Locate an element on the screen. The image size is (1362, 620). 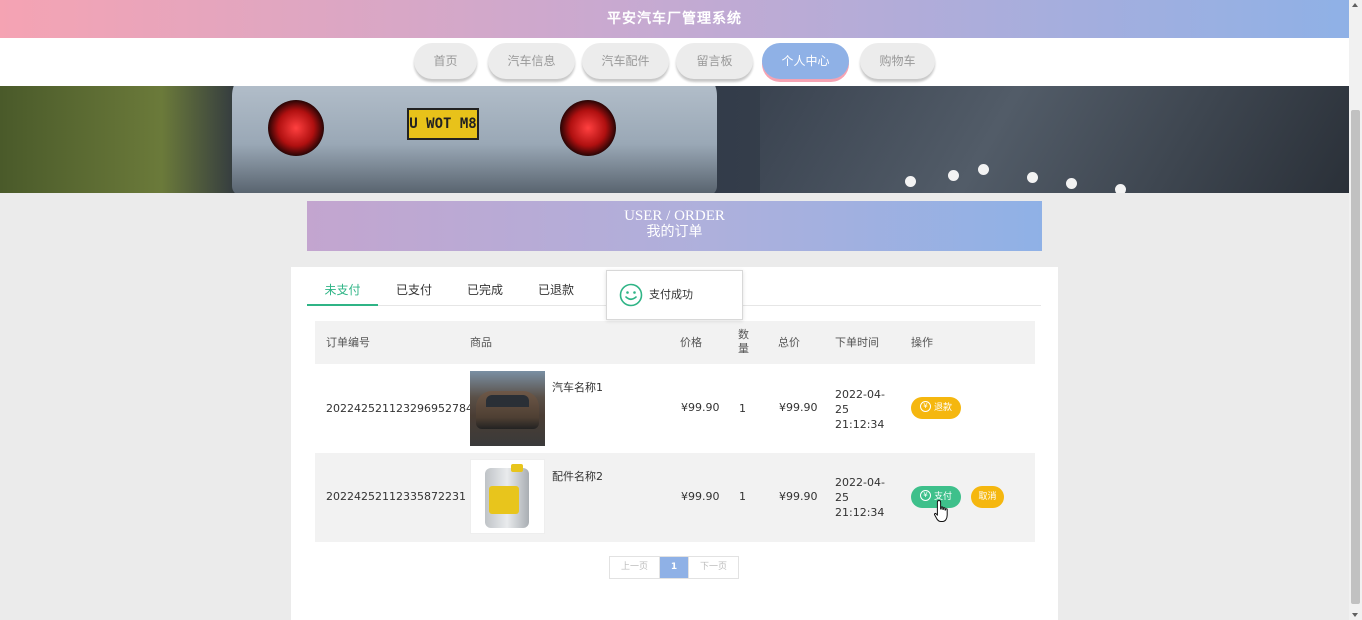
order-no: 20224252112329695278​4 is located at coordinates (399, 408).